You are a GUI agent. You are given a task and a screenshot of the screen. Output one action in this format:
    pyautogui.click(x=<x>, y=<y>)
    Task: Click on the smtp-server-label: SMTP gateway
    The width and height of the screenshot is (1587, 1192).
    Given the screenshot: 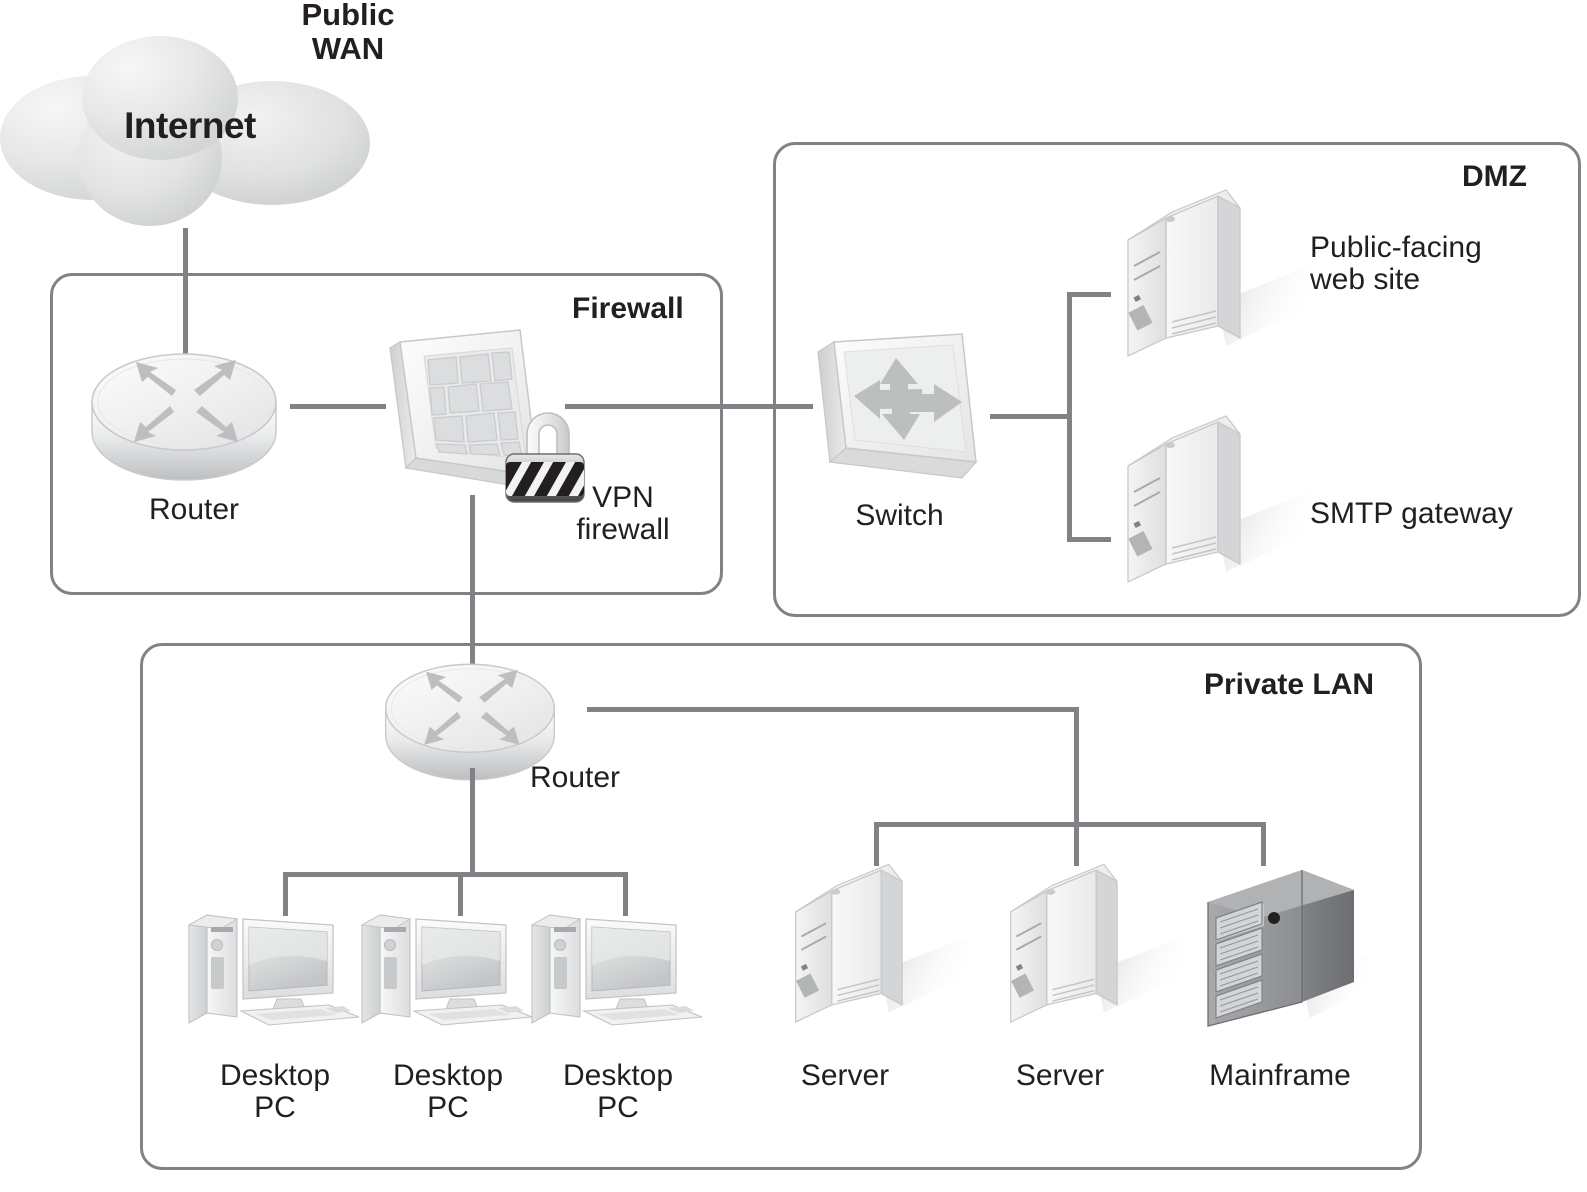 What is the action you would take?
    pyautogui.click(x=1411, y=513)
    